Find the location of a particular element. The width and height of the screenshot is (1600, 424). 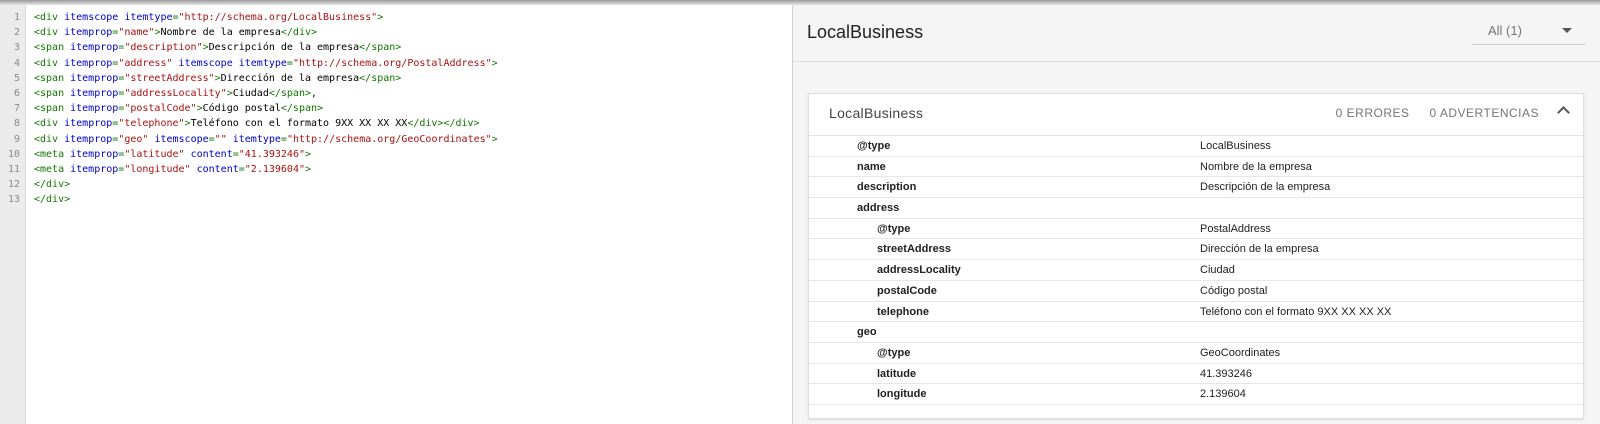

code-token: "streetAddress" is located at coordinates (169, 78).